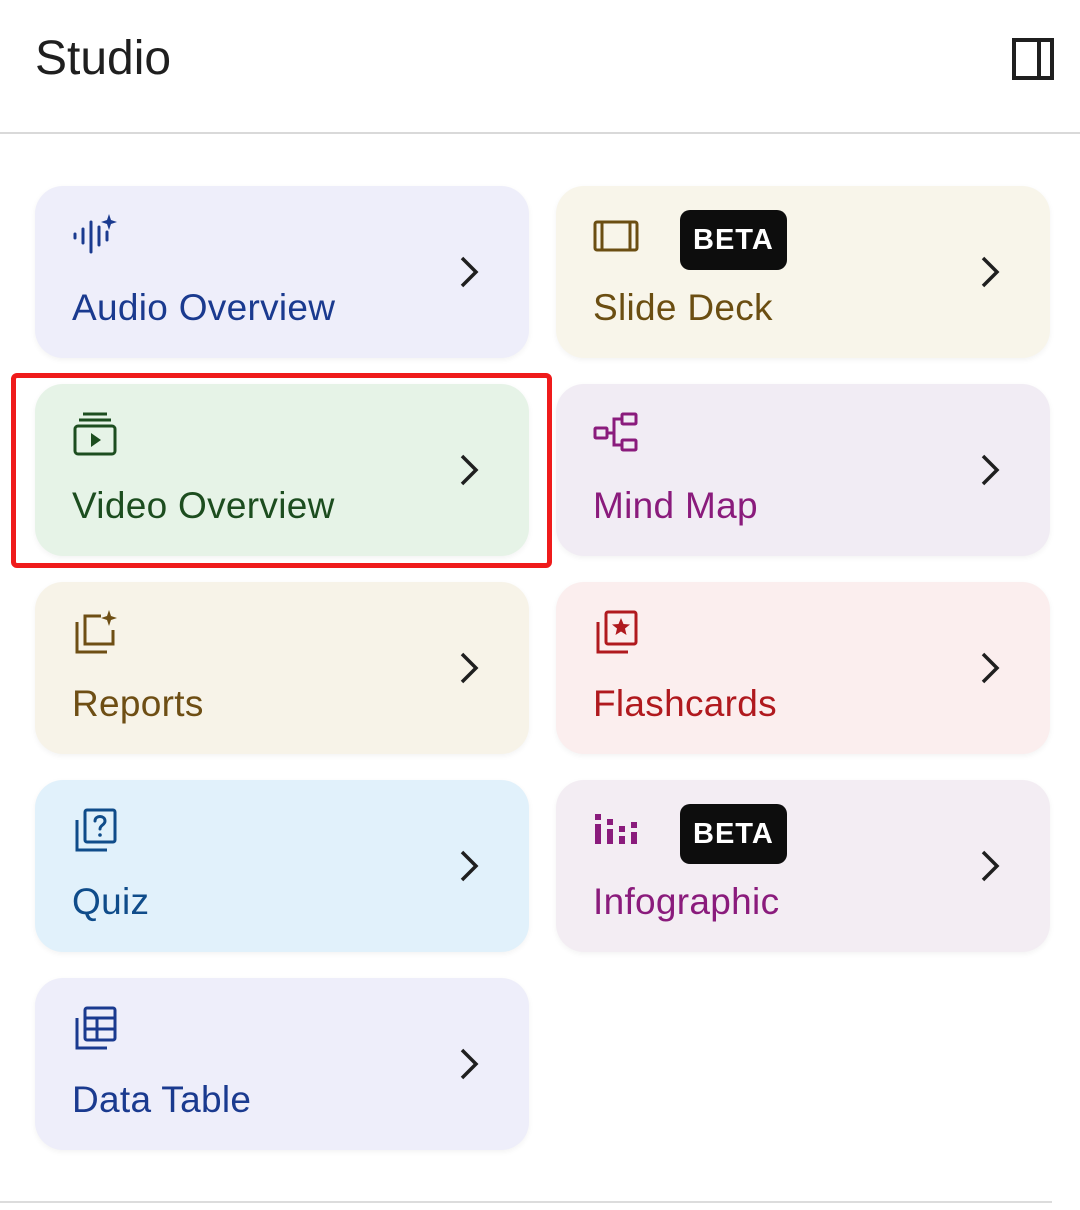 This screenshot has height=1210, width=1080. Describe the element at coordinates (204, 307) in the screenshot. I see `card-label: Audio Overview` at that location.